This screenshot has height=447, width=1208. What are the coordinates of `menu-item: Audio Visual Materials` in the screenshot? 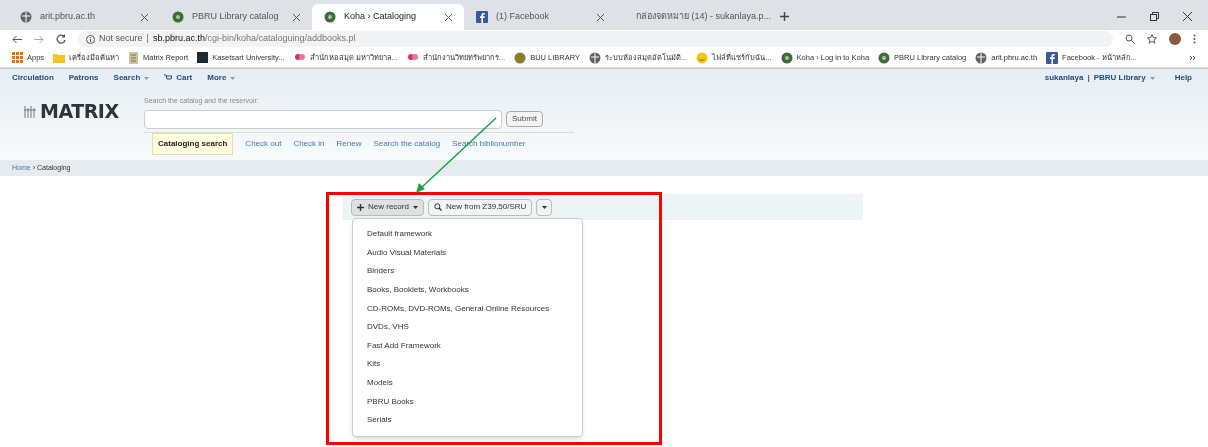 It's located at (467, 253).